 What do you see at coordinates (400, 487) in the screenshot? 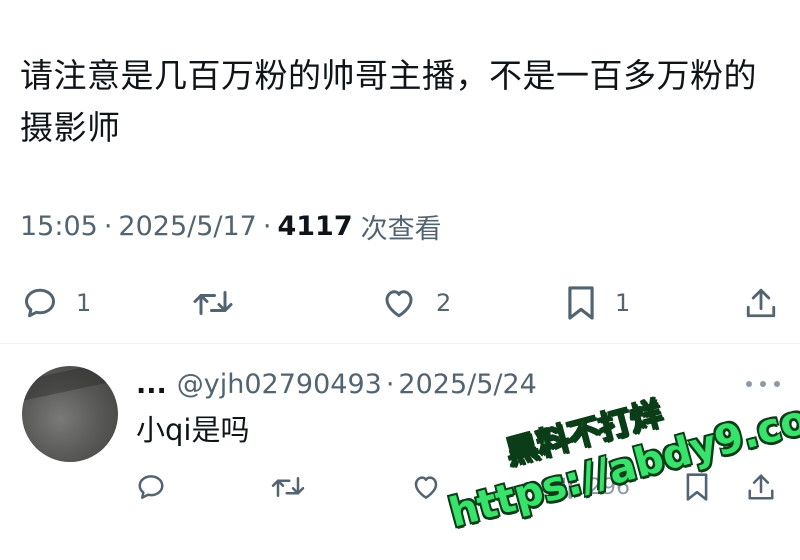
I see `reply-actions: 296` at bounding box center [400, 487].